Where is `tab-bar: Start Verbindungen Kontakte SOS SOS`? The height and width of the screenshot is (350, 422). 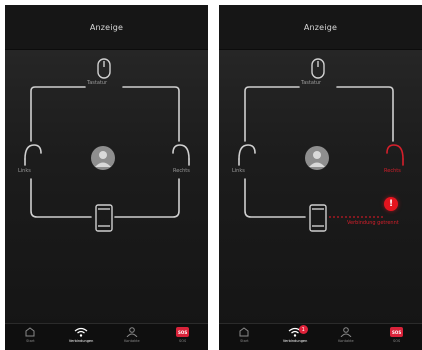
tab-bar: Start Verbindungen Kontakte SOS SOS is located at coordinates (106, 336).